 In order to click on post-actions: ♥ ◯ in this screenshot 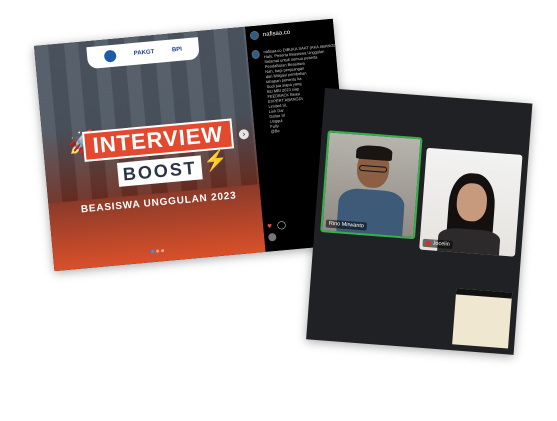, I will do `click(276, 225)`.